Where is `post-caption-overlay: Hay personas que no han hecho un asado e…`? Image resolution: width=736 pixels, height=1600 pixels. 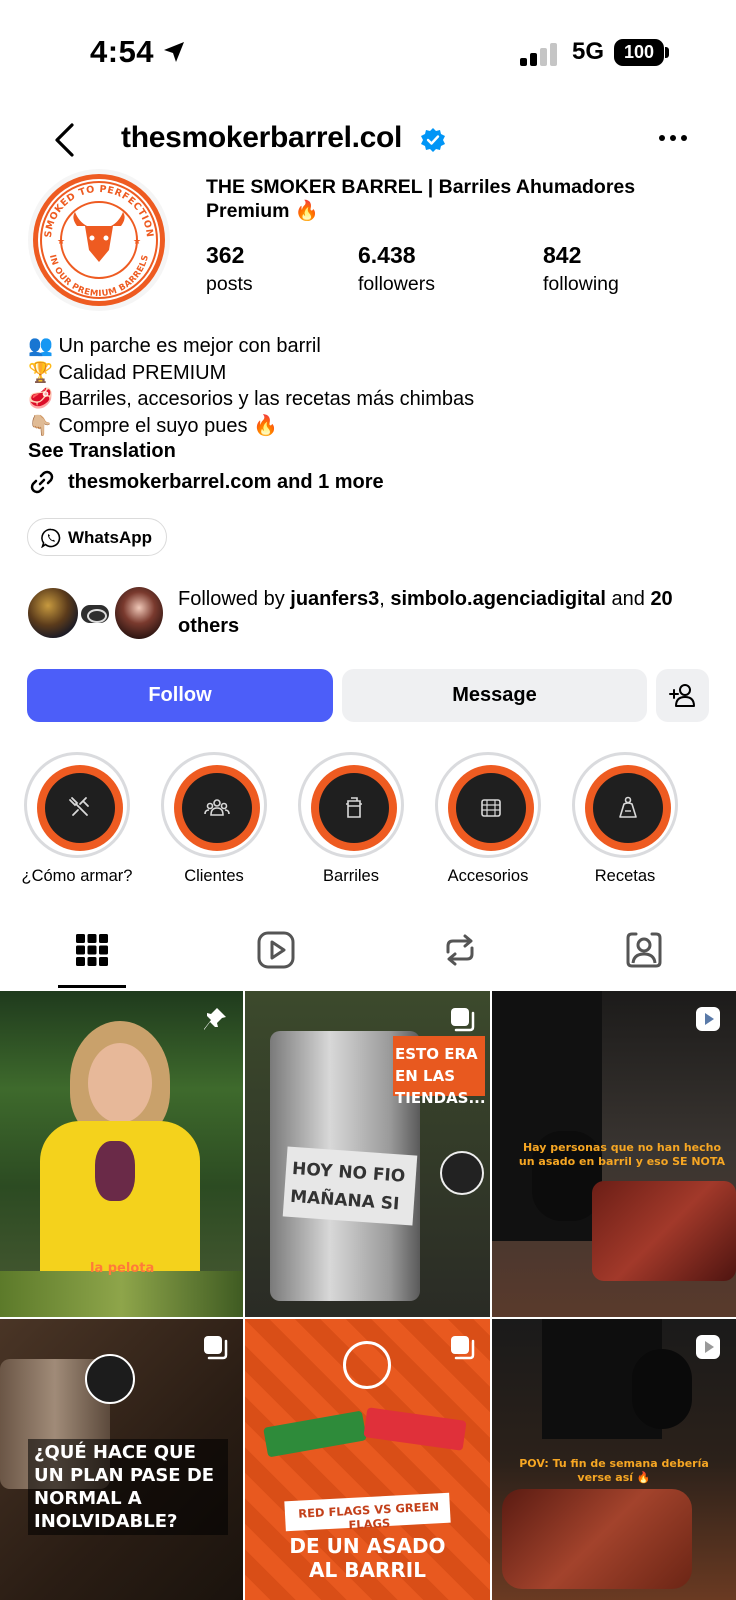 post-caption-overlay: Hay personas que no han hecho un asado e… is located at coordinates (622, 1154).